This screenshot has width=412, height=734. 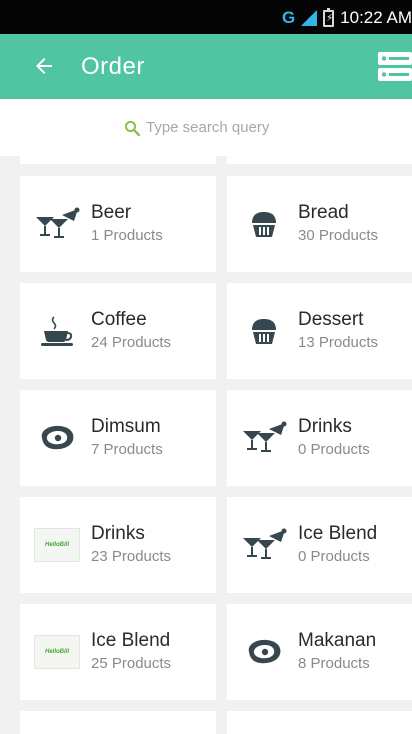 What do you see at coordinates (288, 17) in the screenshot?
I see `network-type: G` at bounding box center [288, 17].